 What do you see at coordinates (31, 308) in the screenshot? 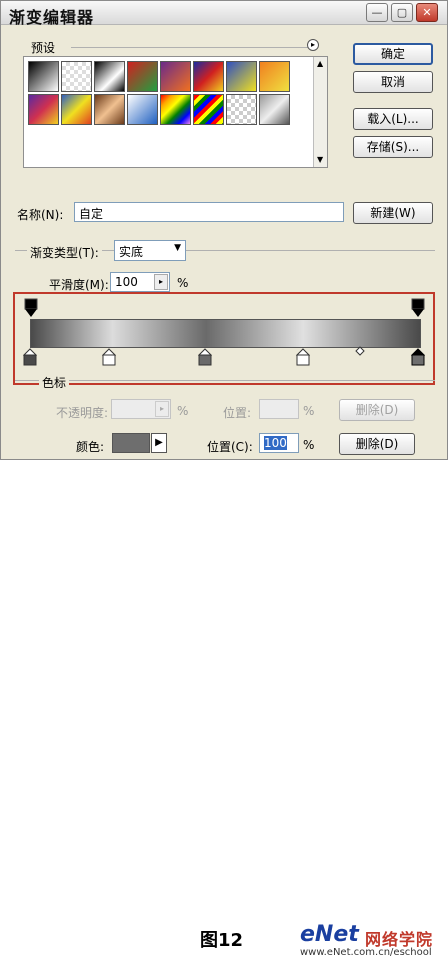
I see `opacity-stop-left-icon` at bounding box center [31, 308].